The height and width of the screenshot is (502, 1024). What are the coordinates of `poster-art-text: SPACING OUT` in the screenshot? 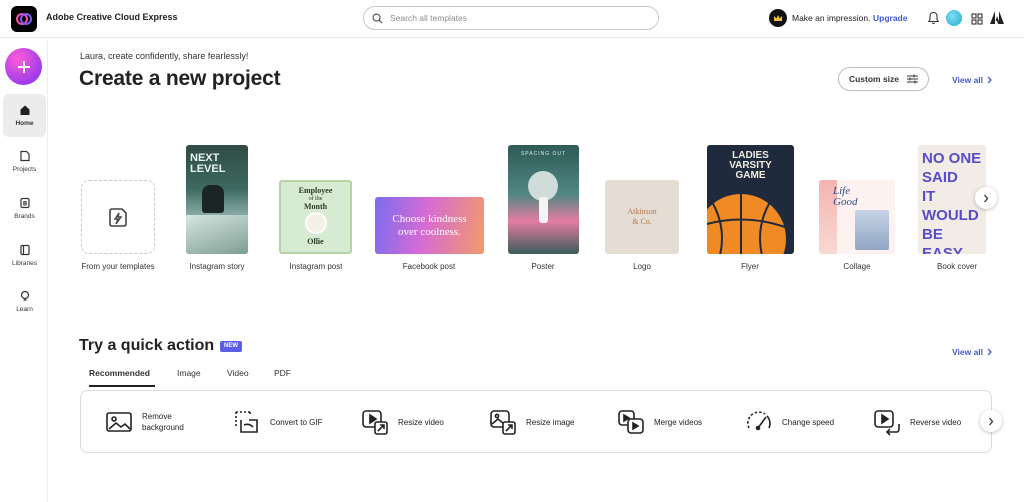 It's located at (543, 154).